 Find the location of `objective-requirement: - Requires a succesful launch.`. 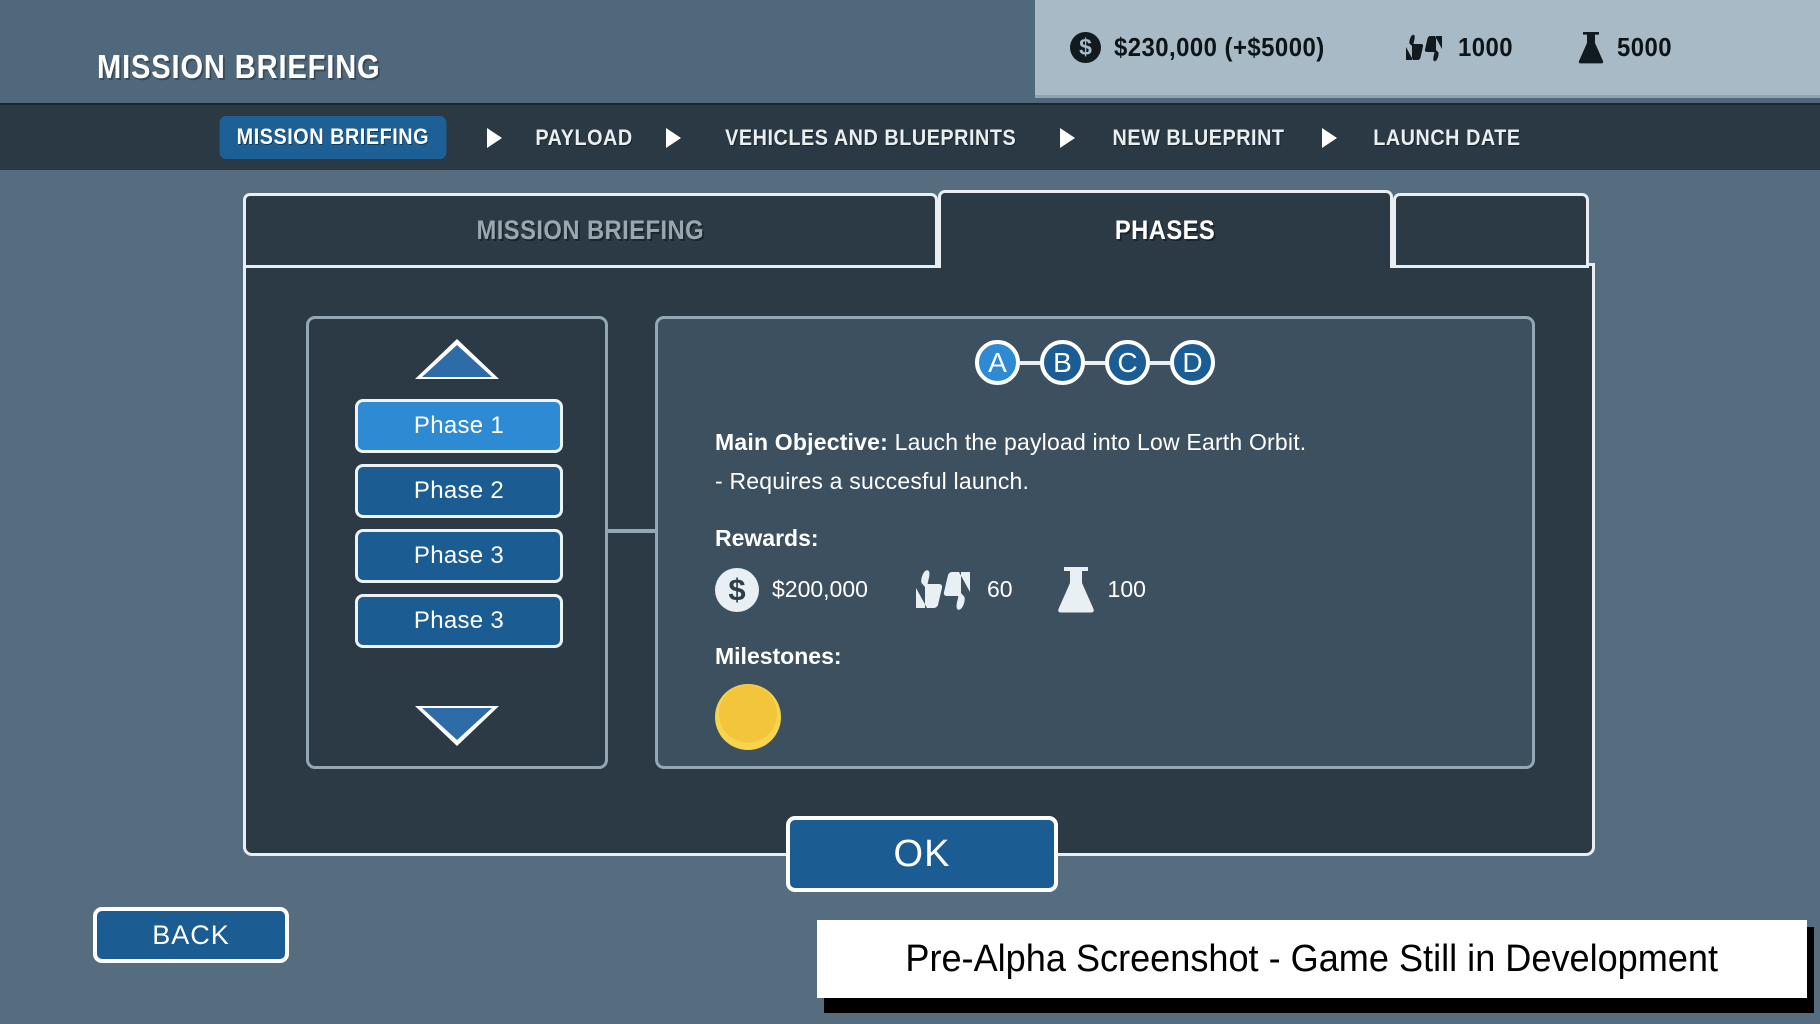

objective-requirement: - Requires a succesful launch. is located at coordinates (872, 481).